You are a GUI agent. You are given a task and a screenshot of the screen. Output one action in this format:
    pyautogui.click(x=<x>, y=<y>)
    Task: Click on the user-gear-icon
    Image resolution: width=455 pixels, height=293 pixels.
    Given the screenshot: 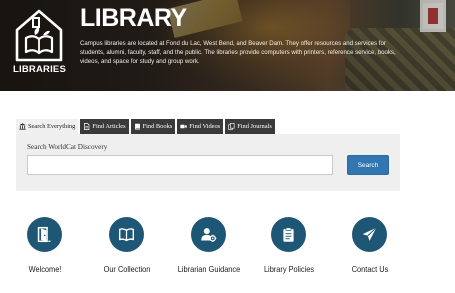 What is the action you would take?
    pyautogui.click(x=209, y=235)
    